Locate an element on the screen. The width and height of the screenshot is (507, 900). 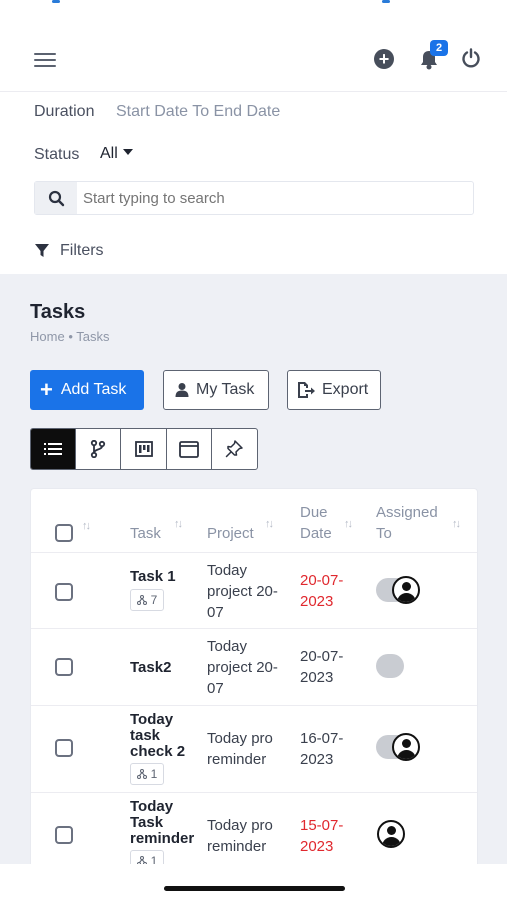
status-select-value: All is located at coordinates (109, 153).